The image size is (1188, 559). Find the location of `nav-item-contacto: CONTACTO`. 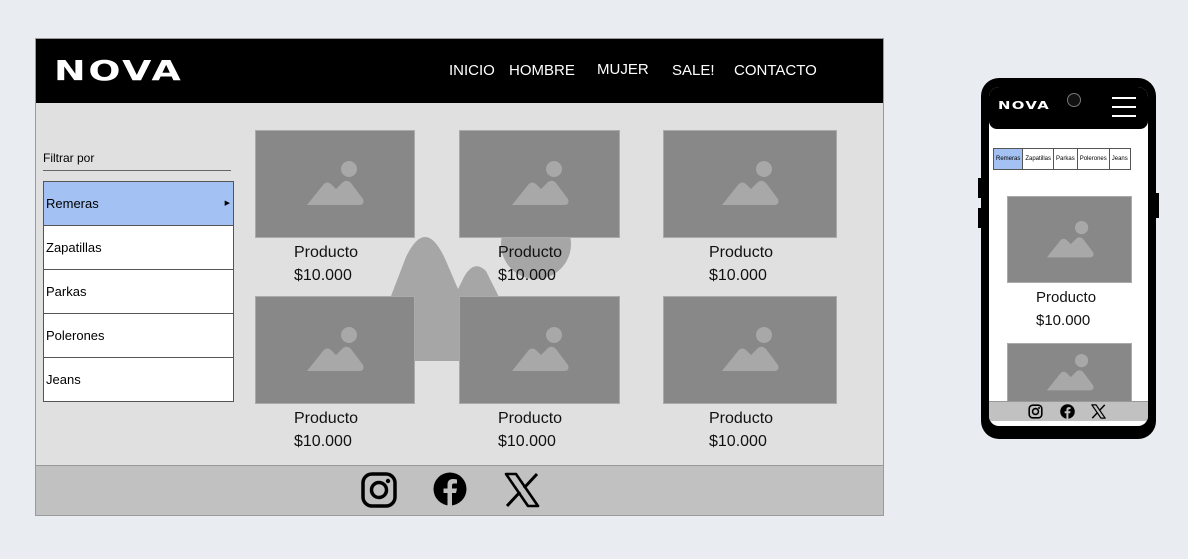

nav-item-contacto: CONTACTO is located at coordinates (775, 70).